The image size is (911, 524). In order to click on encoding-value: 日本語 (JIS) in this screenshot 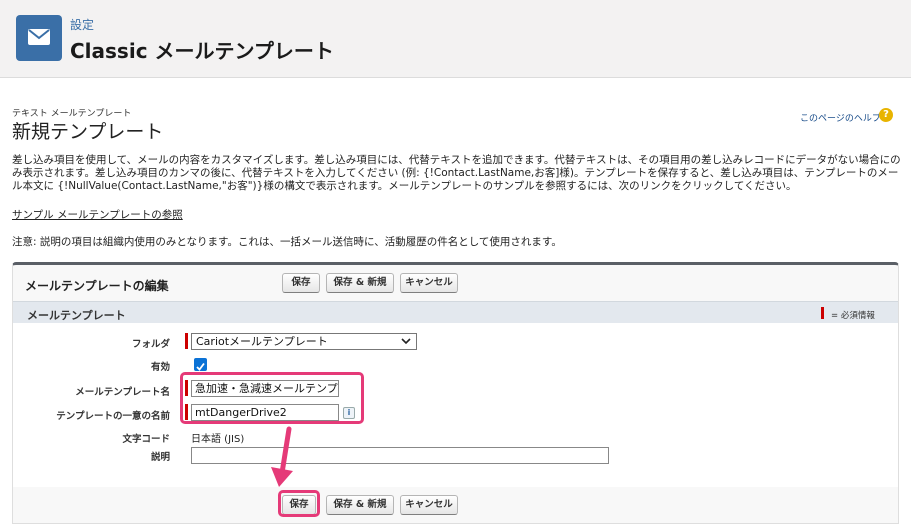, I will do `click(218, 439)`.